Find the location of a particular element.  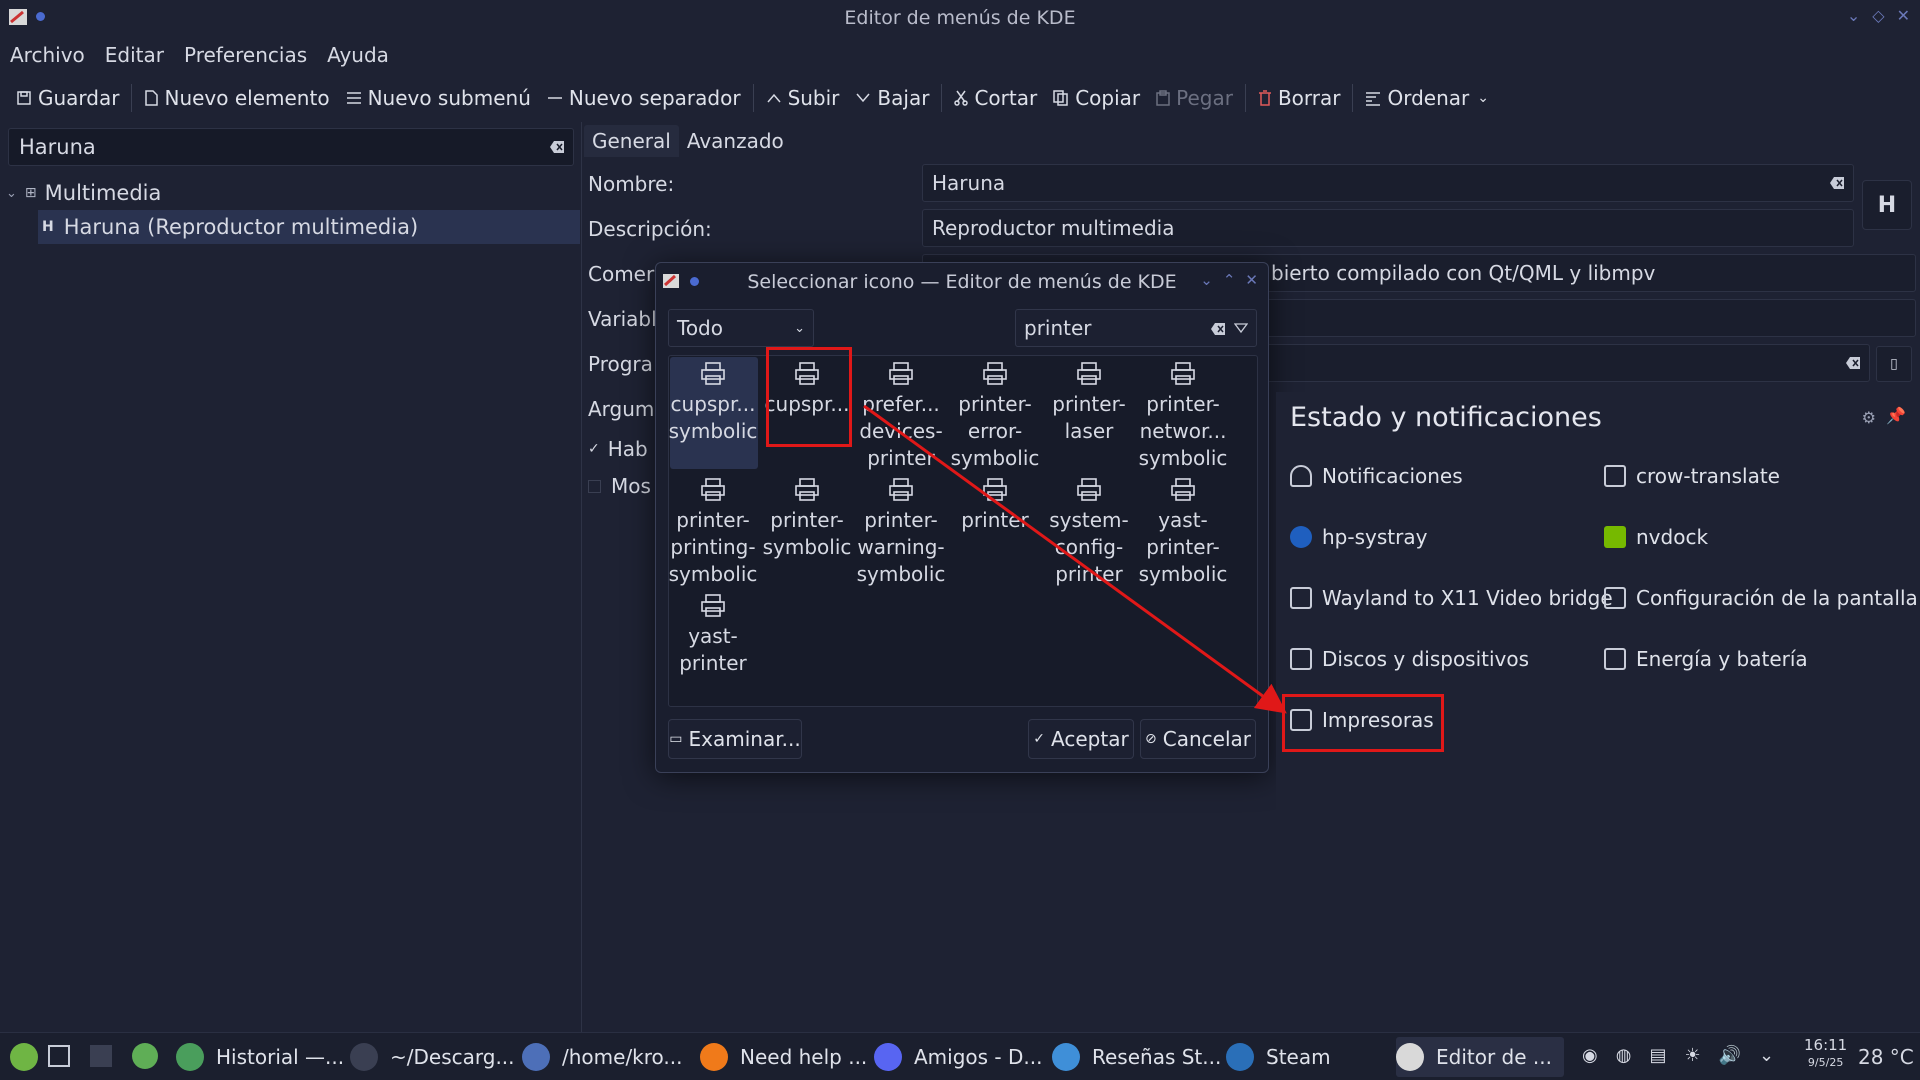

browse-file-icon: ▯ is located at coordinates (1894, 364).